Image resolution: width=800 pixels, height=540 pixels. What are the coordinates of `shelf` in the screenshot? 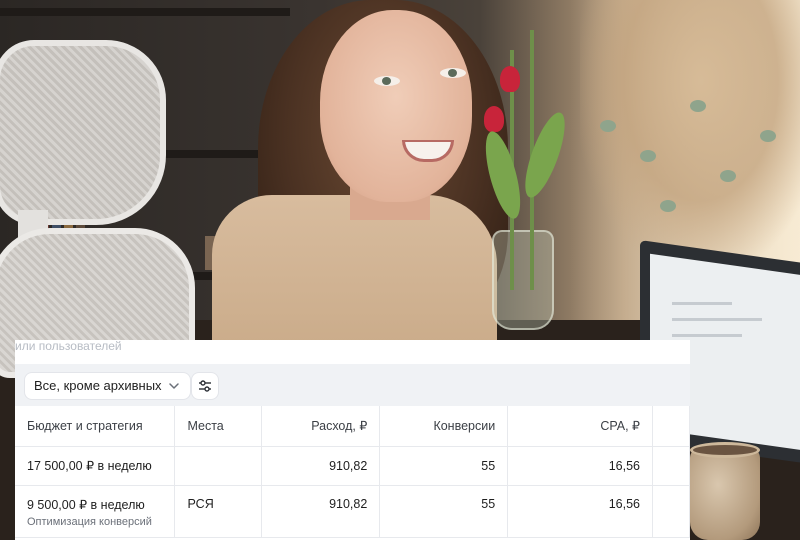 It's located at (145, 12).